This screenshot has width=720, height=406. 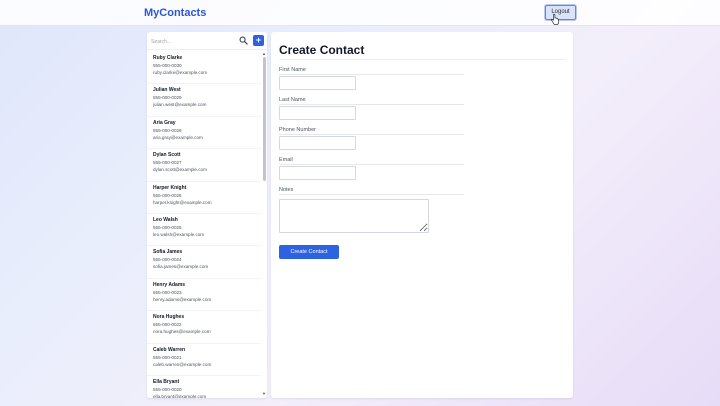 I want to click on first-name-field, so click(x=317, y=83).